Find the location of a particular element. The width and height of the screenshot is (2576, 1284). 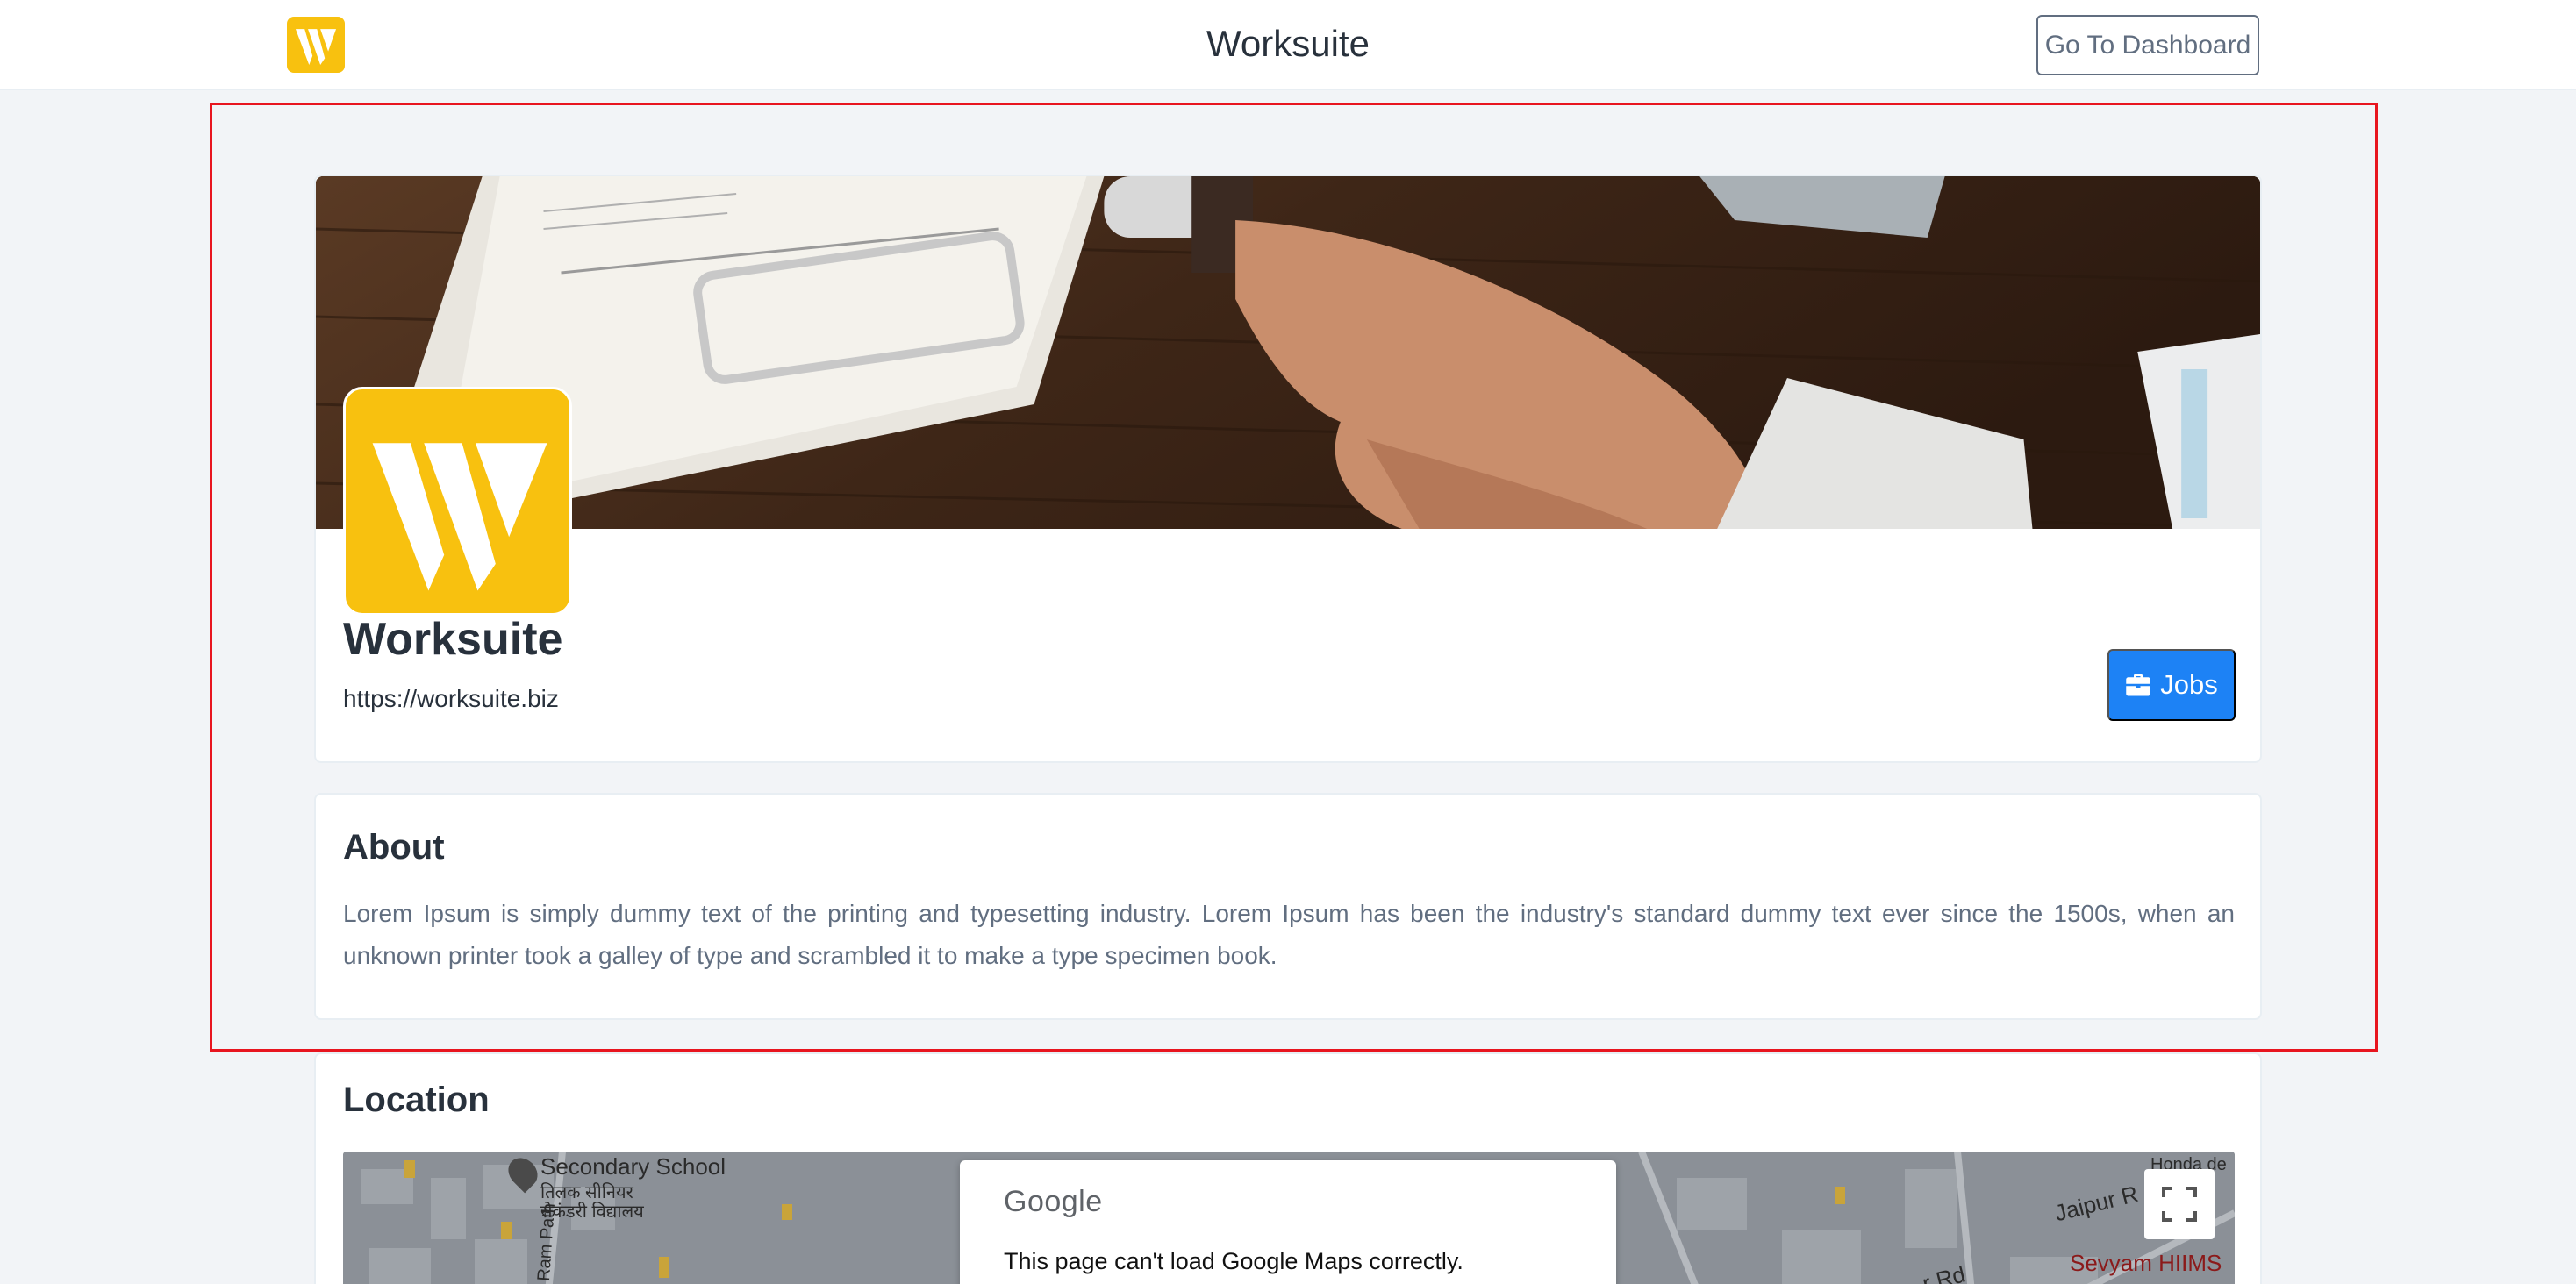

location-title: Location is located at coordinates (416, 1100).